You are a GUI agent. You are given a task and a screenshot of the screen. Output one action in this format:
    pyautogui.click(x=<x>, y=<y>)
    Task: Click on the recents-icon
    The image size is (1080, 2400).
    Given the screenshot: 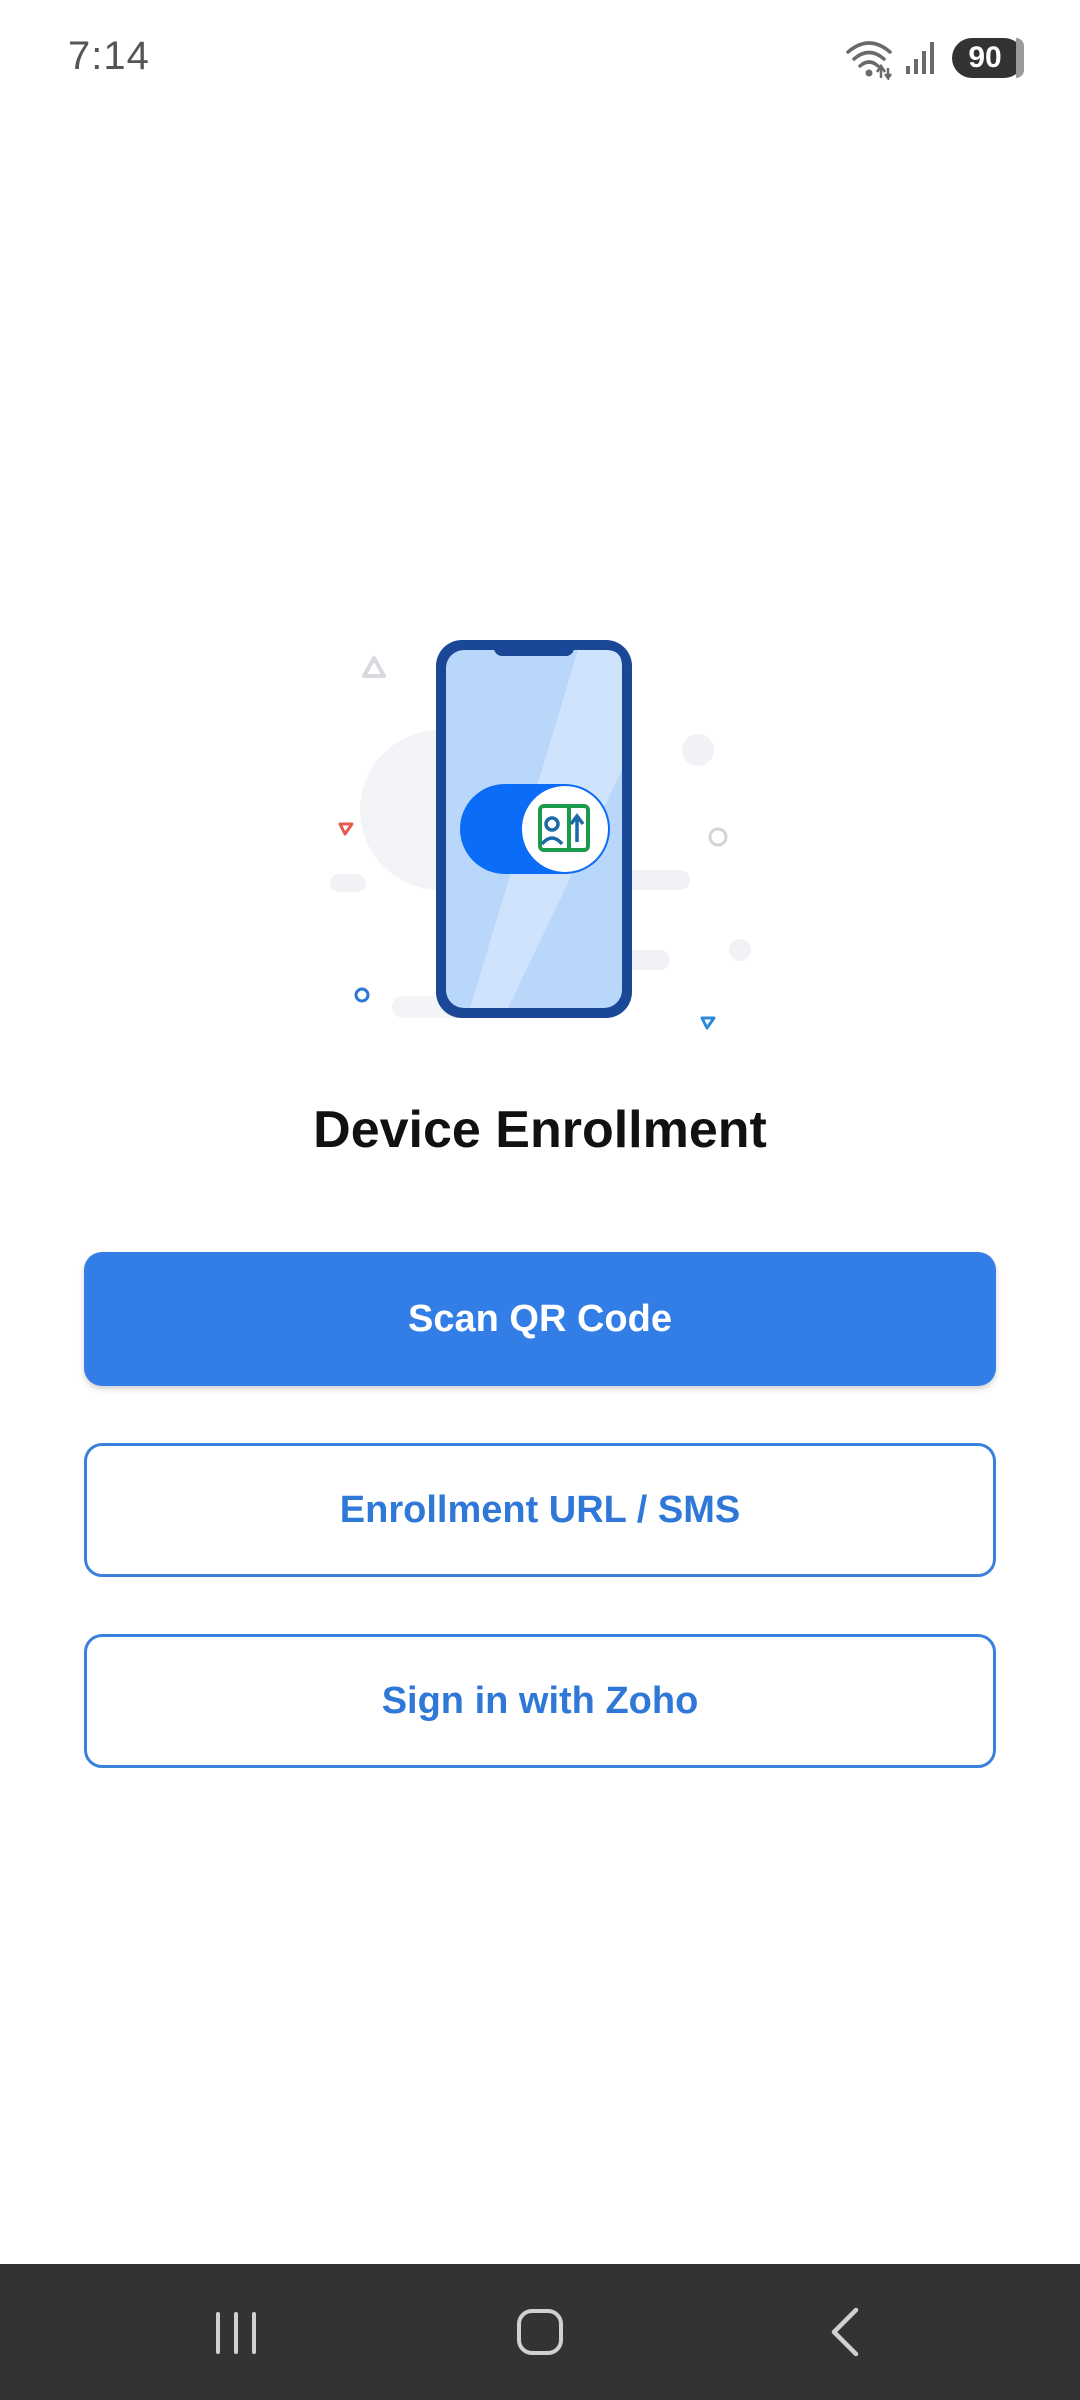 What is the action you would take?
    pyautogui.click(x=236, y=2332)
    